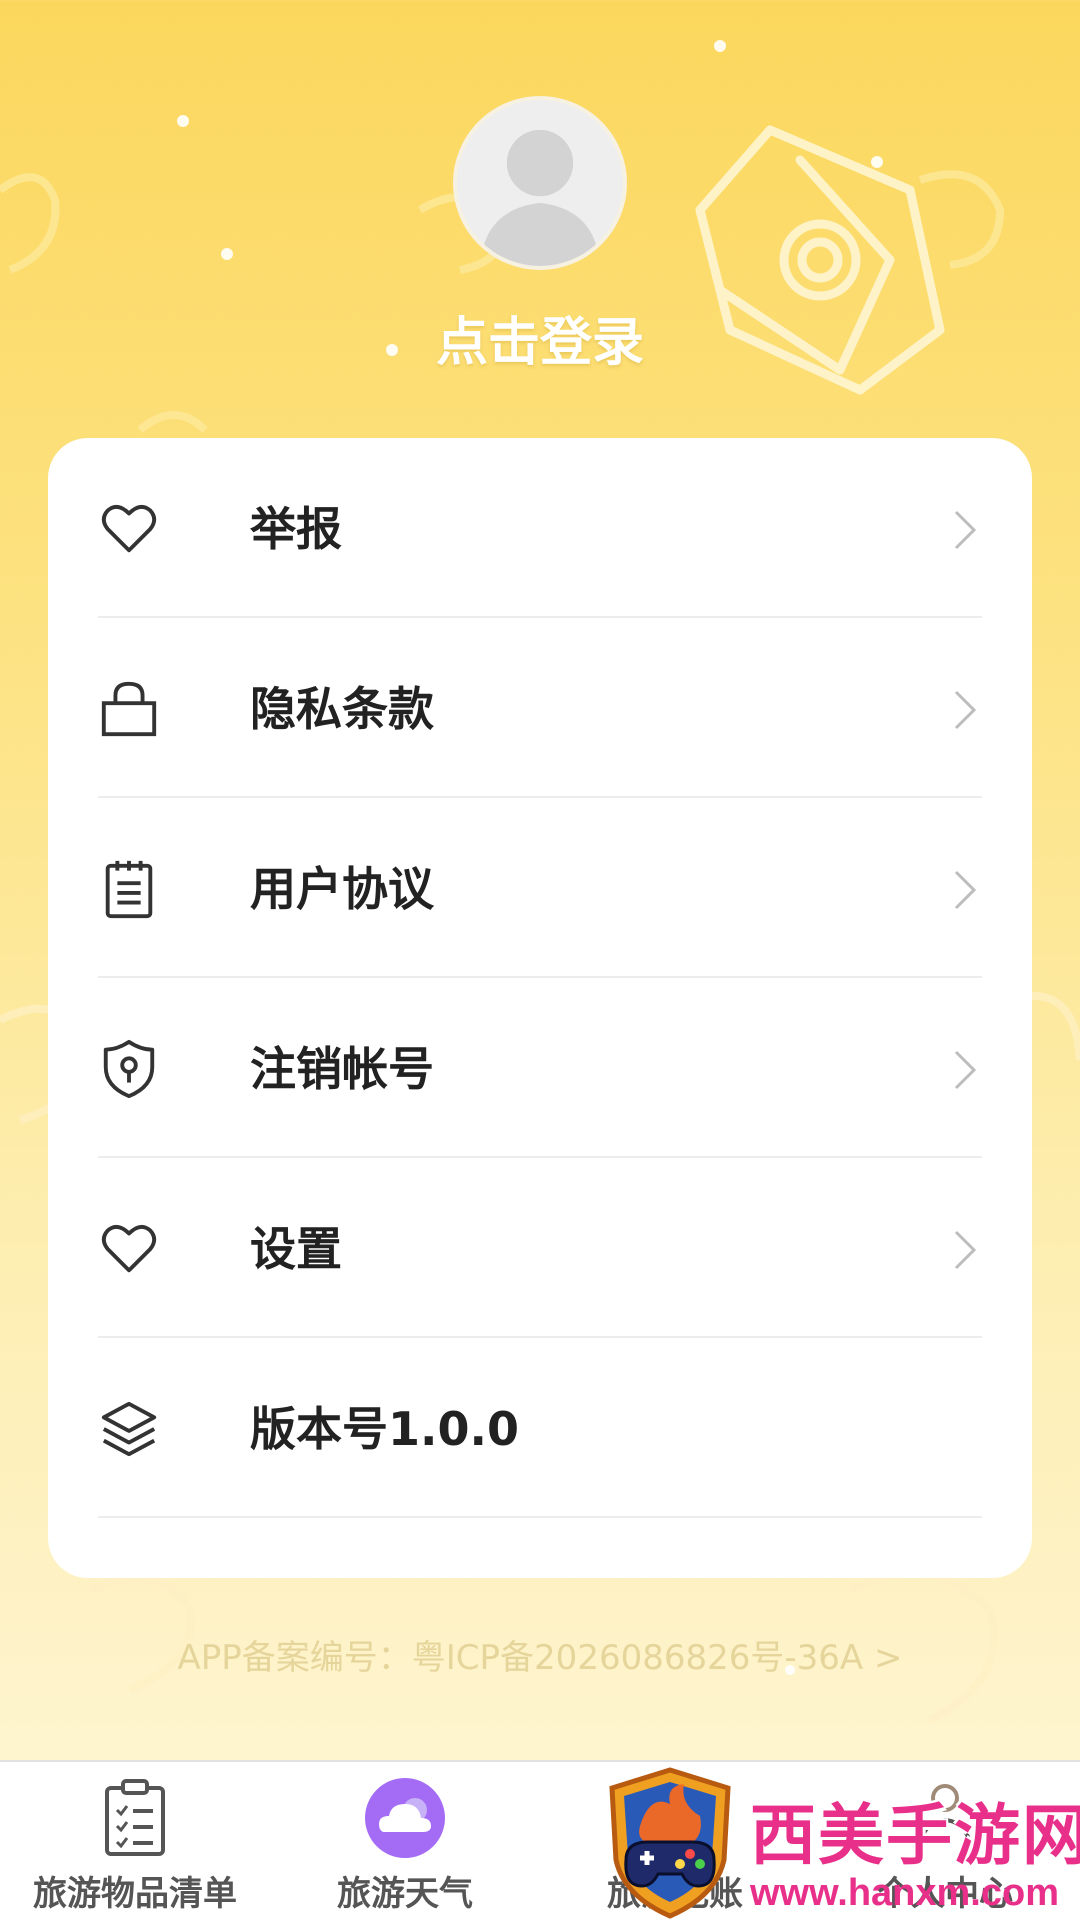 Image resolution: width=1080 pixels, height=1920 pixels. What do you see at coordinates (135, 1818) in the screenshot?
I see `checklist-icon` at bounding box center [135, 1818].